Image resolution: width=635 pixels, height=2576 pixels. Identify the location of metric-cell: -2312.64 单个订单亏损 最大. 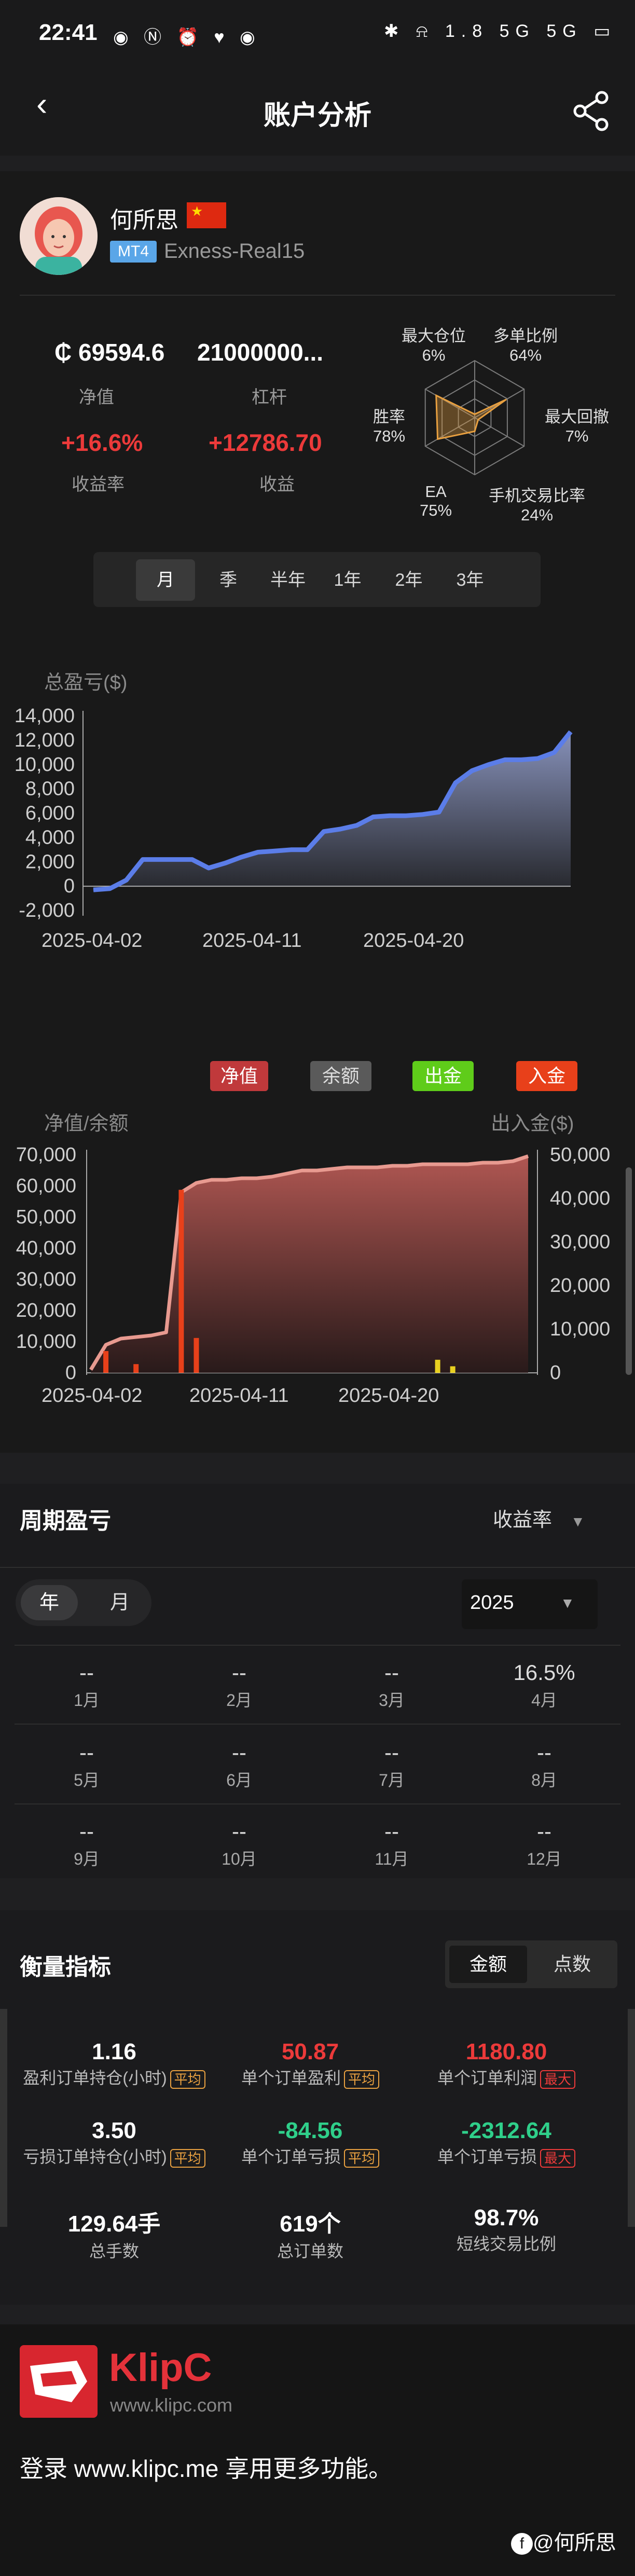
(507, 2143).